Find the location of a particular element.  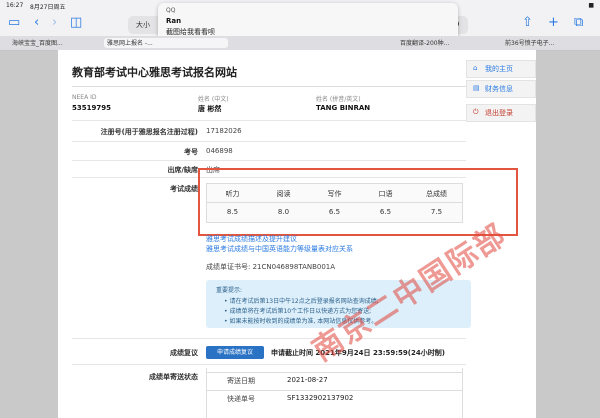

home-icon: ⌂ is located at coordinates (475, 68).